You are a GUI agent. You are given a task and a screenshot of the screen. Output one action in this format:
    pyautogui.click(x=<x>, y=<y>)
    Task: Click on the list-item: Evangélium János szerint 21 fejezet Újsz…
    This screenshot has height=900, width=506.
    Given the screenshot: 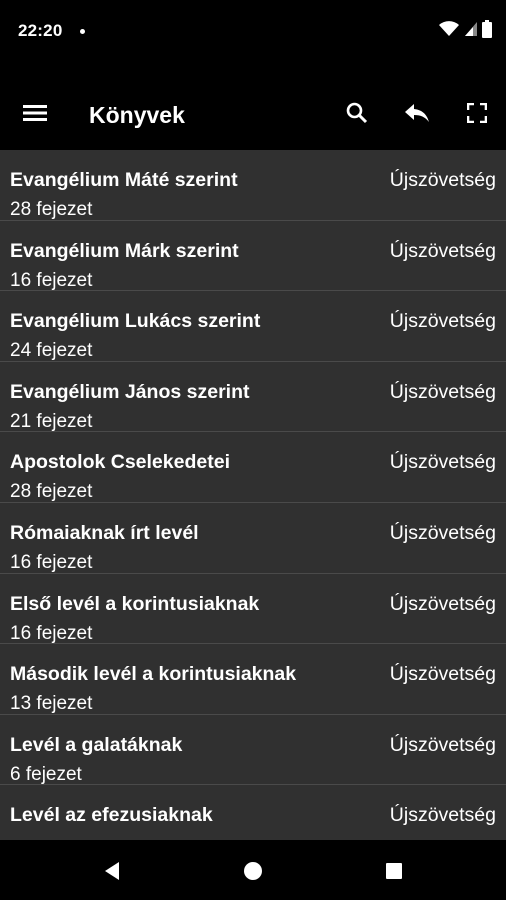 What is the action you would take?
    pyautogui.click(x=253, y=397)
    